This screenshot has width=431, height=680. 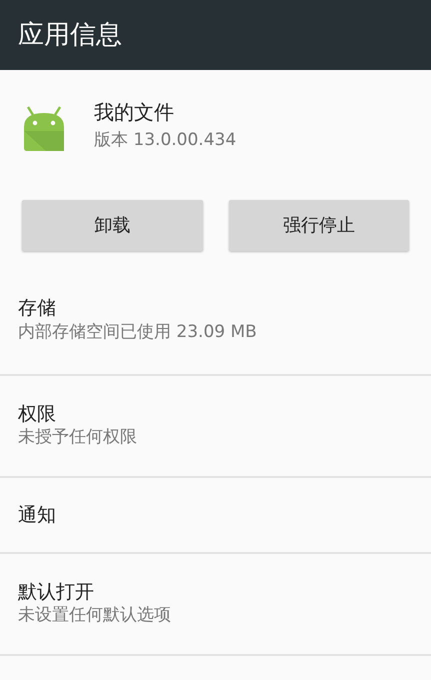 What do you see at coordinates (37, 414) in the screenshot?
I see `item-title: 权限` at bounding box center [37, 414].